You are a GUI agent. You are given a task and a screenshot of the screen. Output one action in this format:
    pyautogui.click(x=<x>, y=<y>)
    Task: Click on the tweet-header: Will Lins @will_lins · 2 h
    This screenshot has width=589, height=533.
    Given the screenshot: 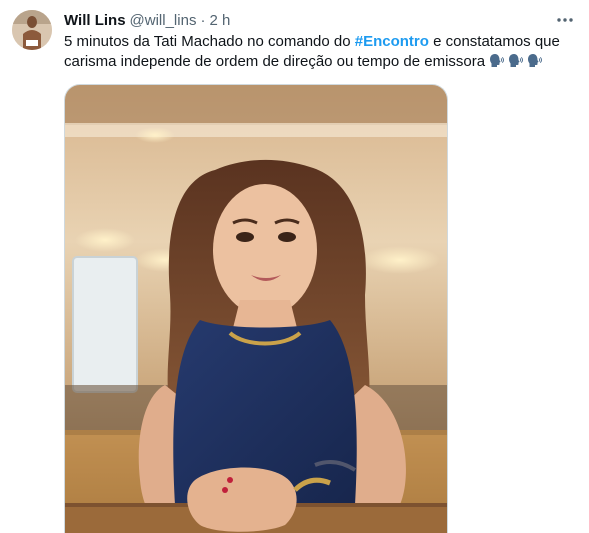 What is the action you would take?
    pyautogui.click(x=147, y=20)
    